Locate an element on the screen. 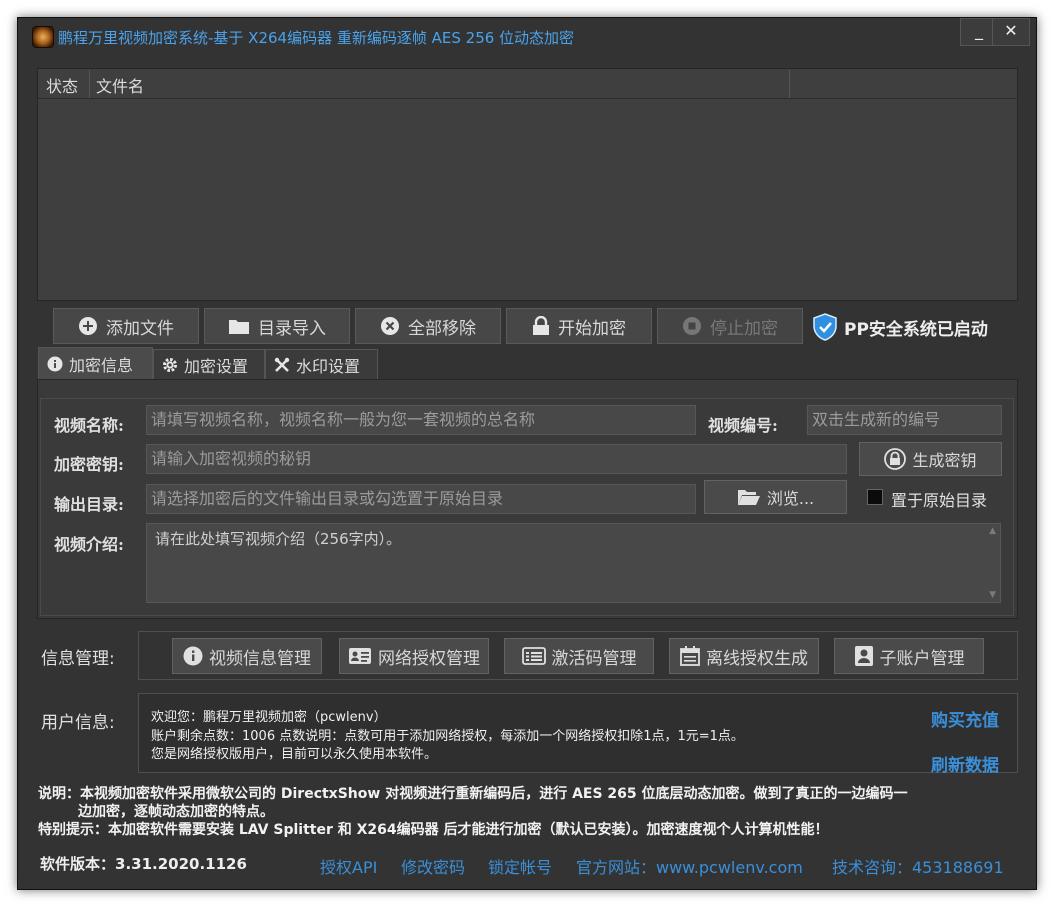 The width and height of the screenshot is (1054, 909). video-info-management-button: 视频信息管理 is located at coordinates (247, 656).